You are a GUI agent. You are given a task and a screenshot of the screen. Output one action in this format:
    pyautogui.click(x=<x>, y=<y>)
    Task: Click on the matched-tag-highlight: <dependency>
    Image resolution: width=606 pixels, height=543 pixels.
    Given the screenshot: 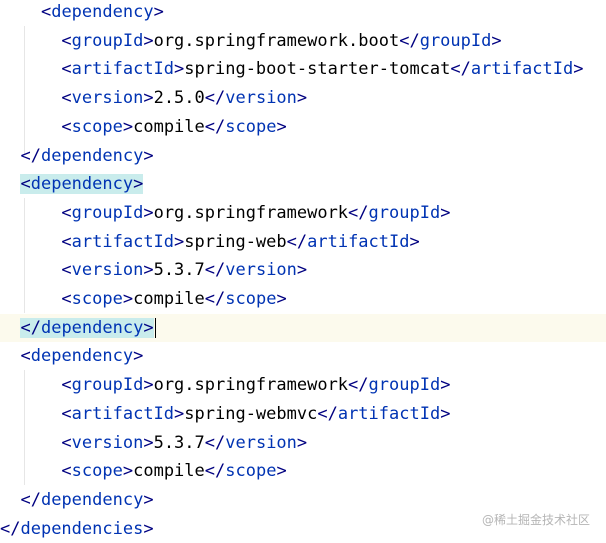 What is the action you would take?
    pyautogui.click(x=82, y=184)
    